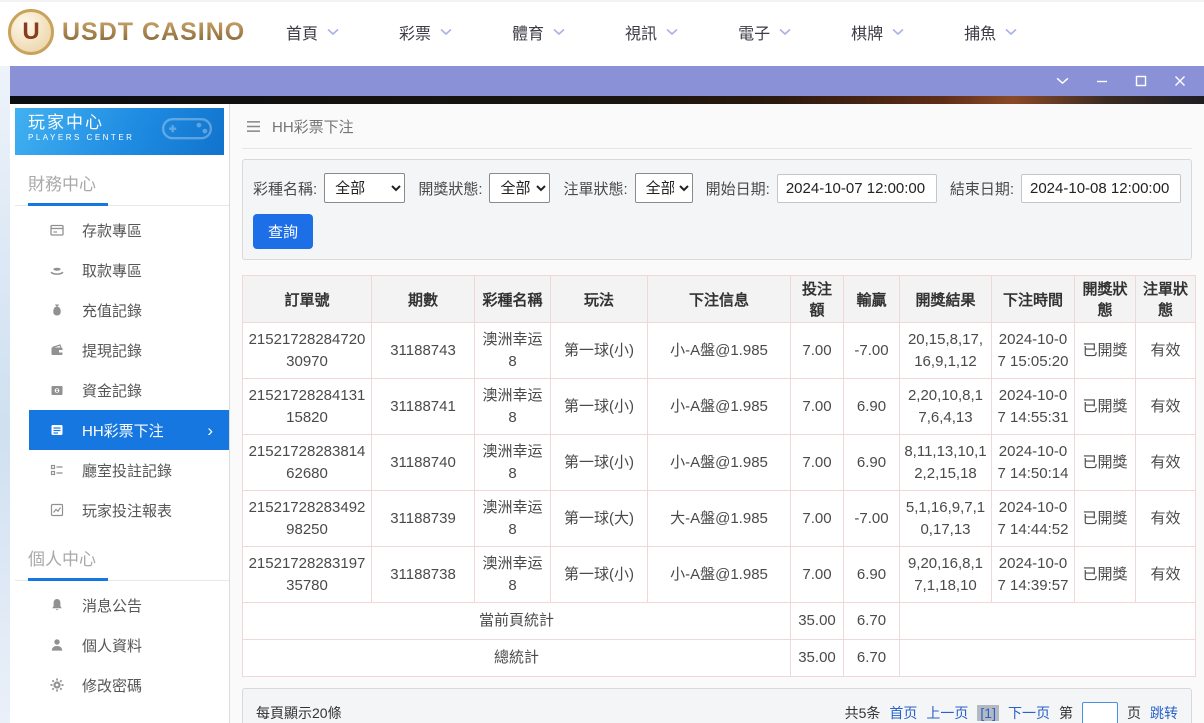  What do you see at coordinates (365, 188) in the screenshot?
I see `lottery-name-select: 全部` at bounding box center [365, 188].